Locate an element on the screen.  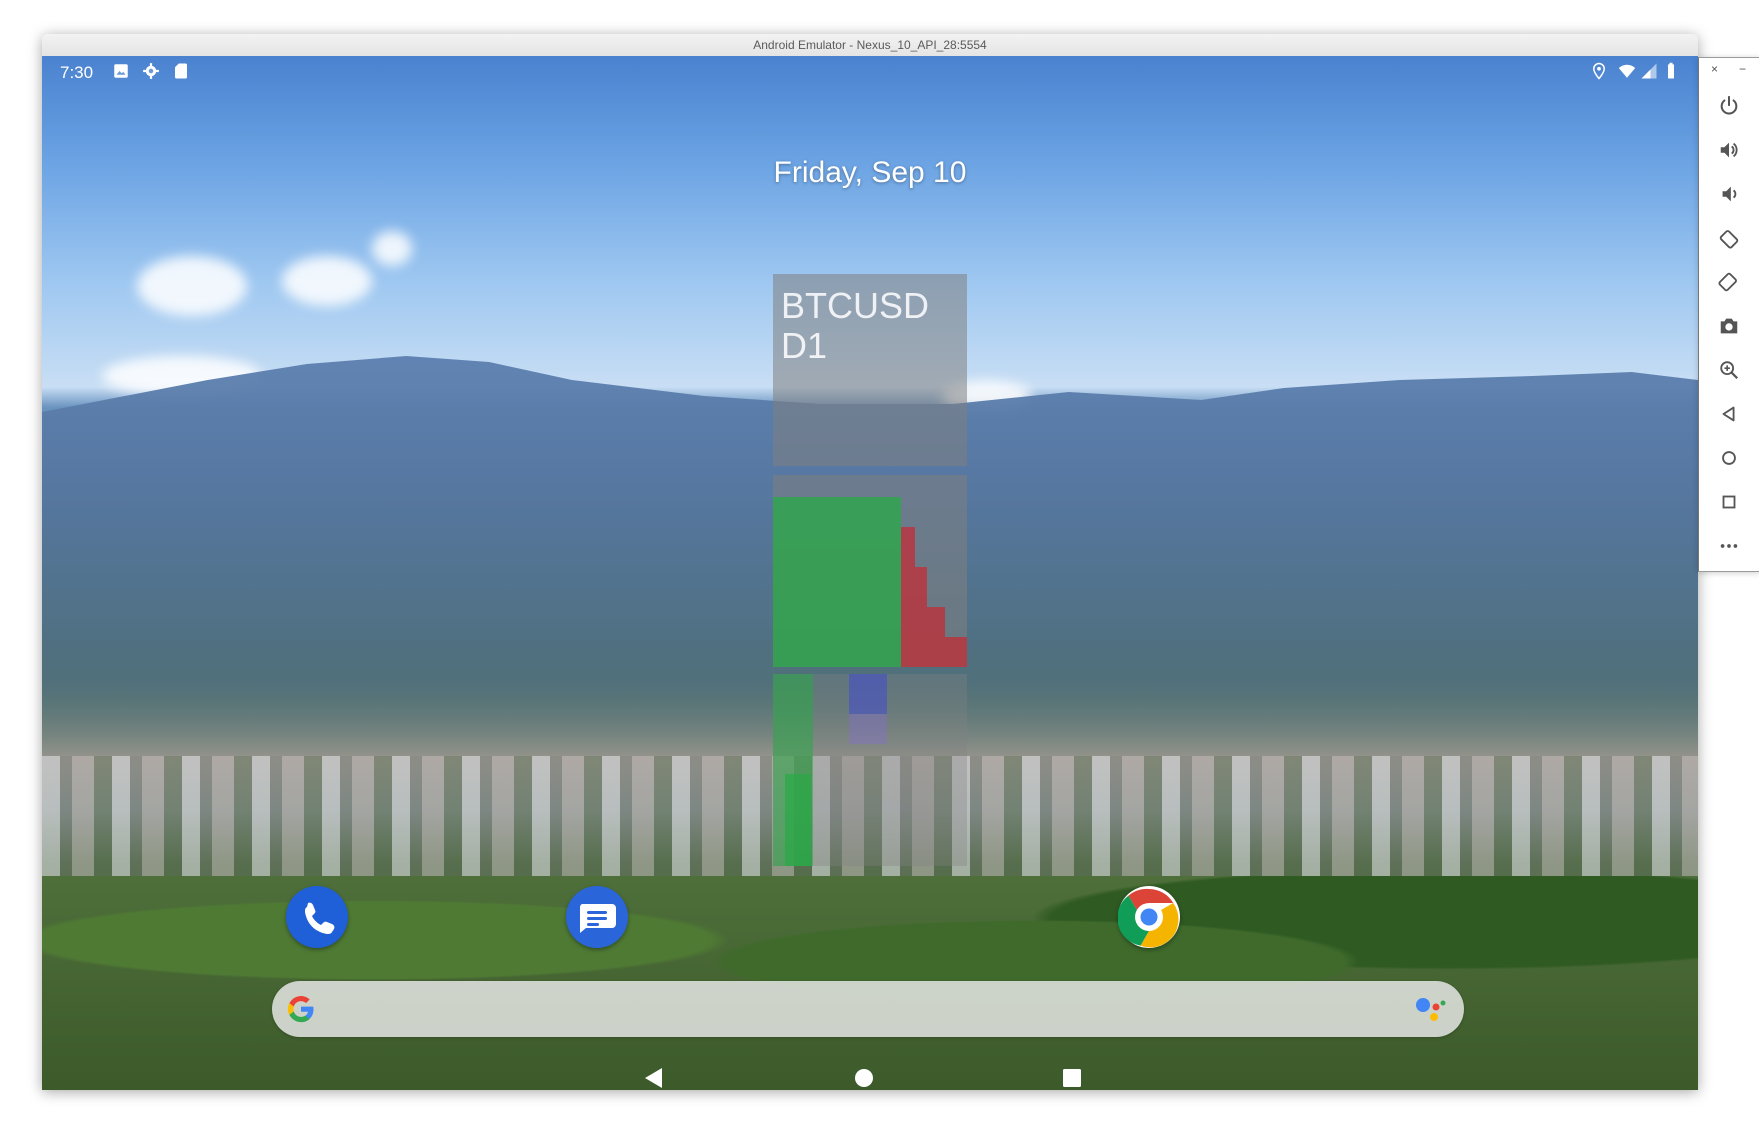
rotate-right-icon is located at coordinates (1727, 282).